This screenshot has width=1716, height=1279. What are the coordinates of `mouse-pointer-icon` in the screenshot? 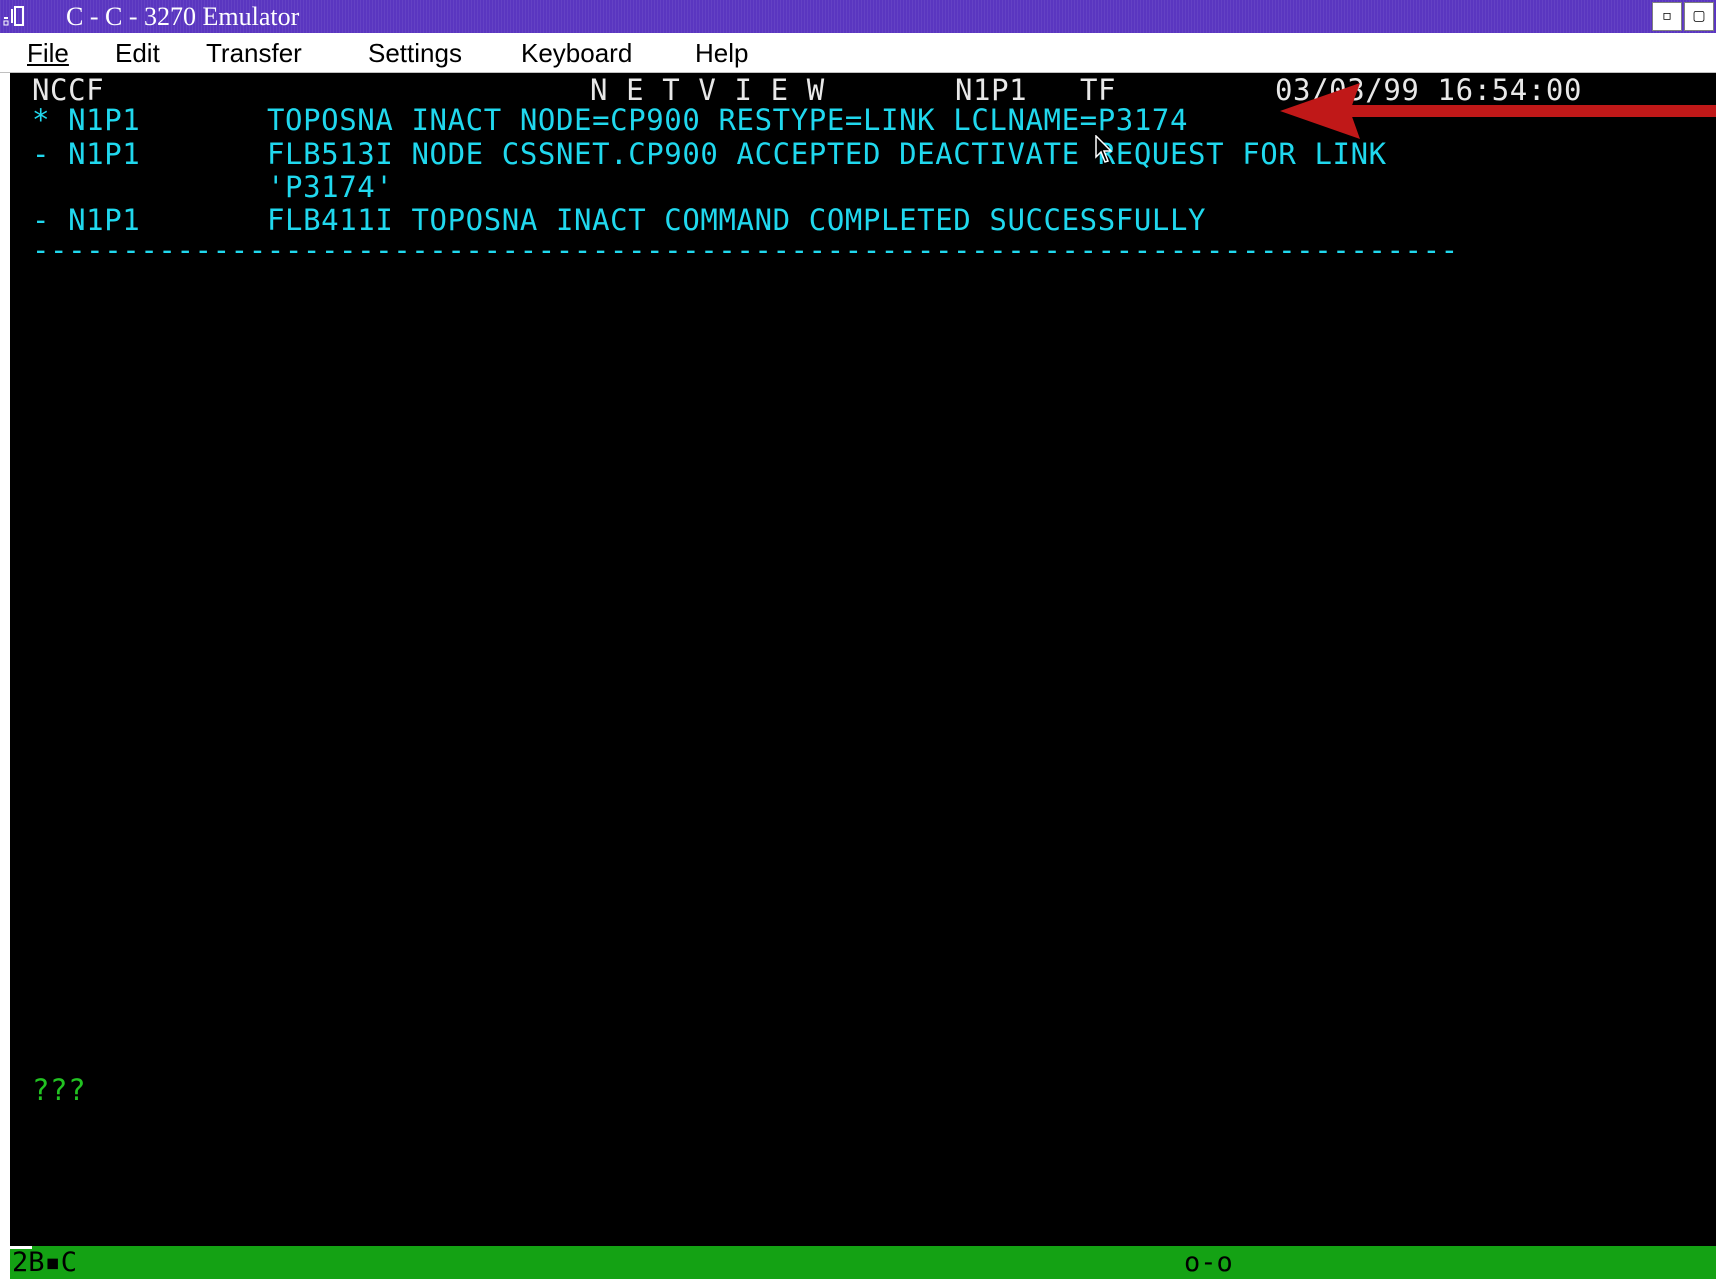 It's located at (1104, 149).